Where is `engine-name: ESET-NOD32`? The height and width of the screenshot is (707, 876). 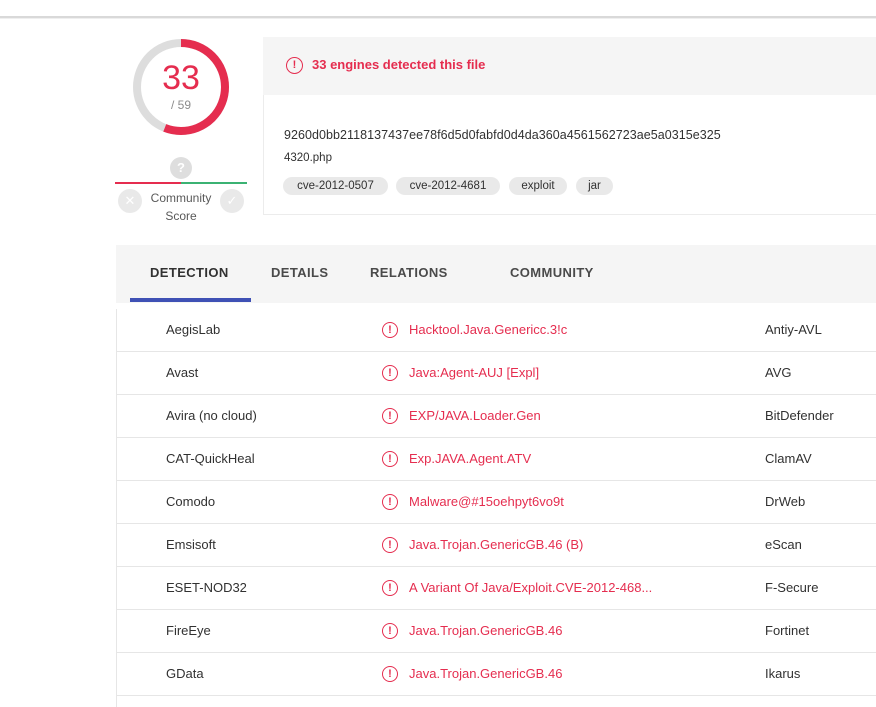
engine-name: ESET-NOD32 is located at coordinates (206, 587).